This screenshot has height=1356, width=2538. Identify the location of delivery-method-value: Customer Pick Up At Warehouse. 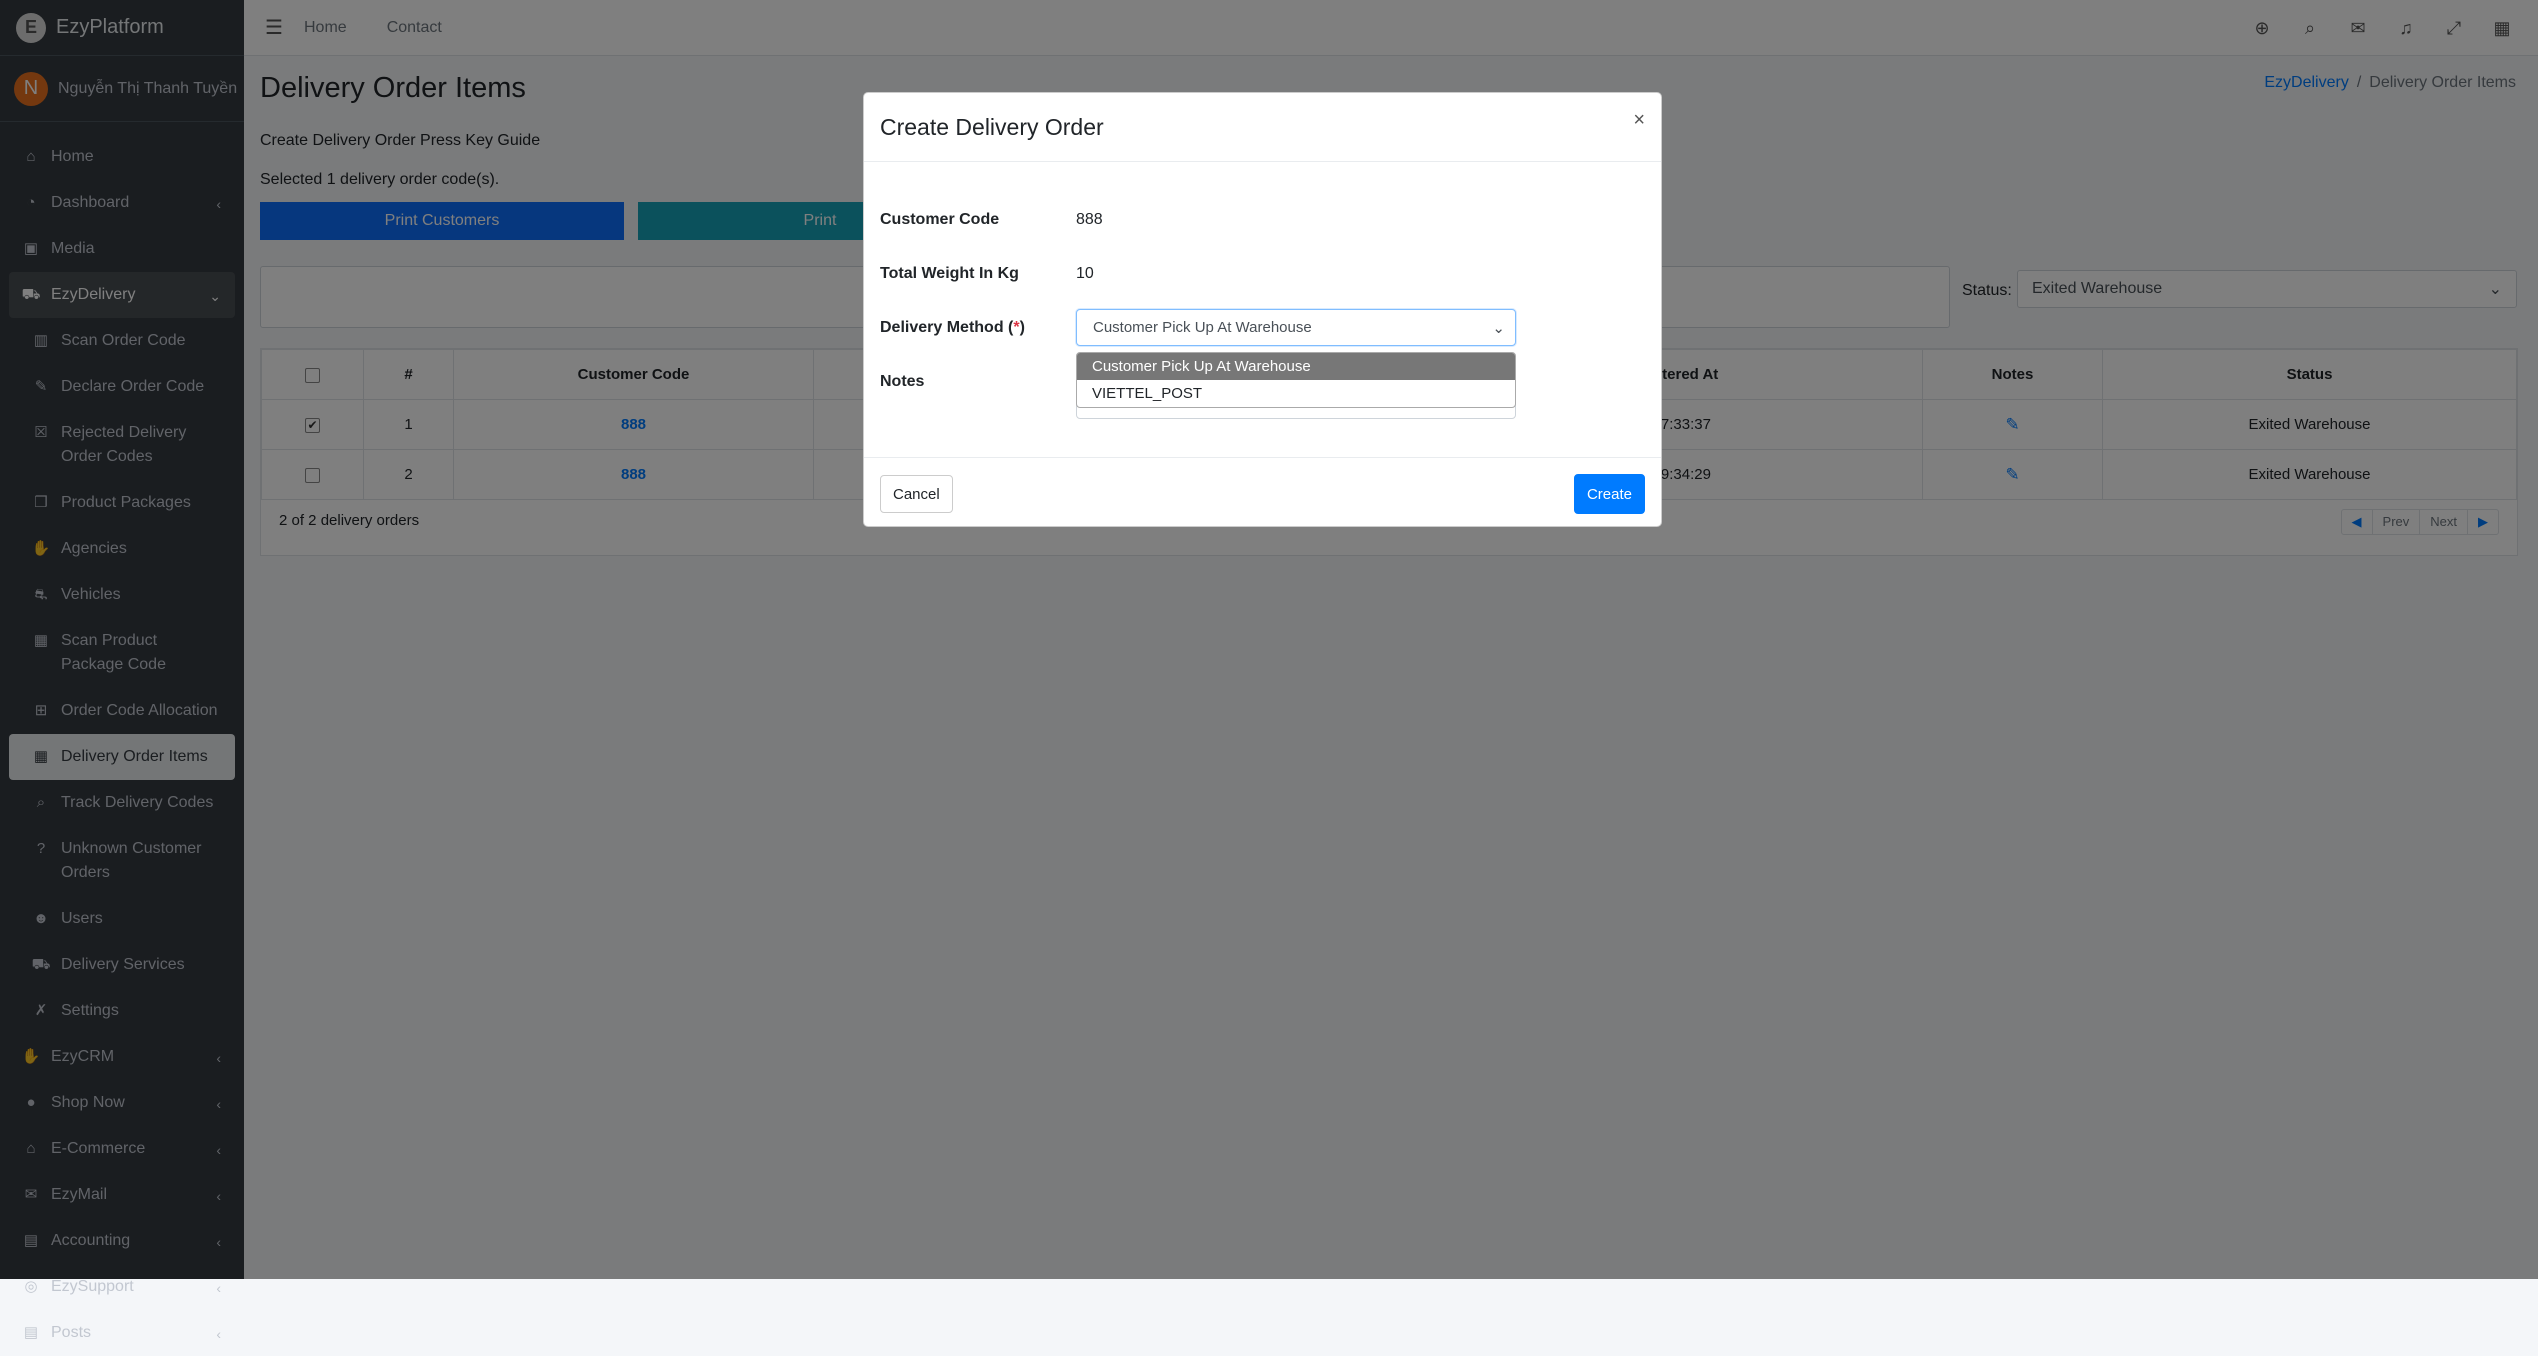
(1202, 327).